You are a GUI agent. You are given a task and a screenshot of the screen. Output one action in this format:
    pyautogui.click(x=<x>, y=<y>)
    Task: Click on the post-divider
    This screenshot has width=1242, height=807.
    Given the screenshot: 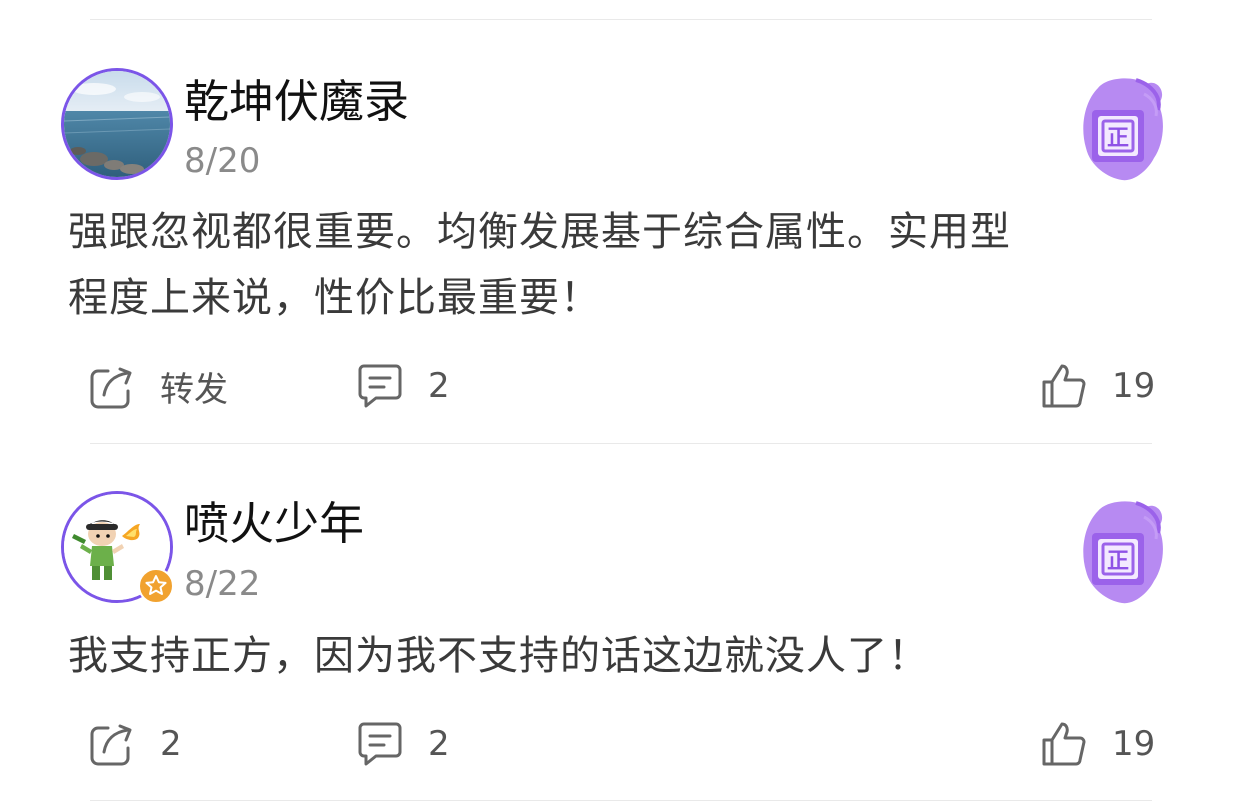 What is the action you would take?
    pyautogui.click(x=621, y=443)
    